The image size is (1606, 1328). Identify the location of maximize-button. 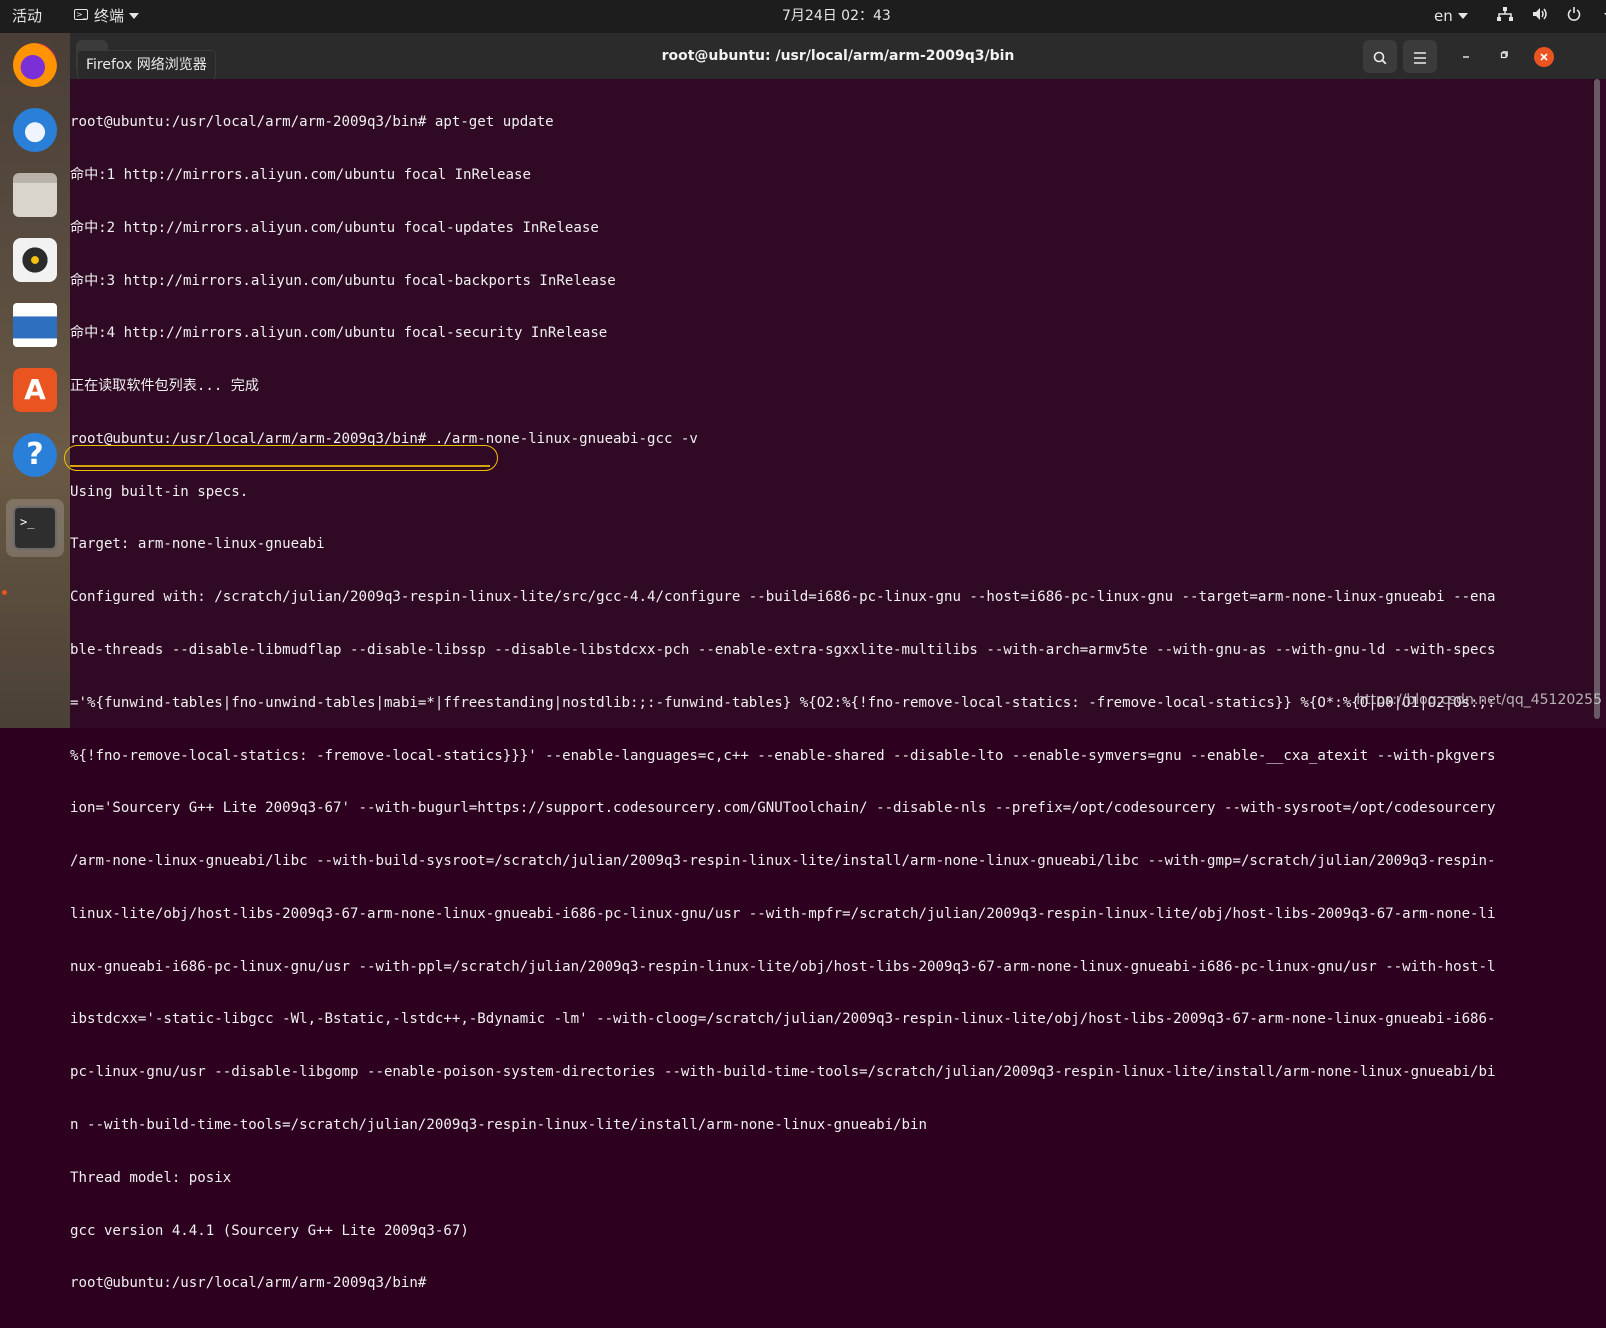
(1504, 57).